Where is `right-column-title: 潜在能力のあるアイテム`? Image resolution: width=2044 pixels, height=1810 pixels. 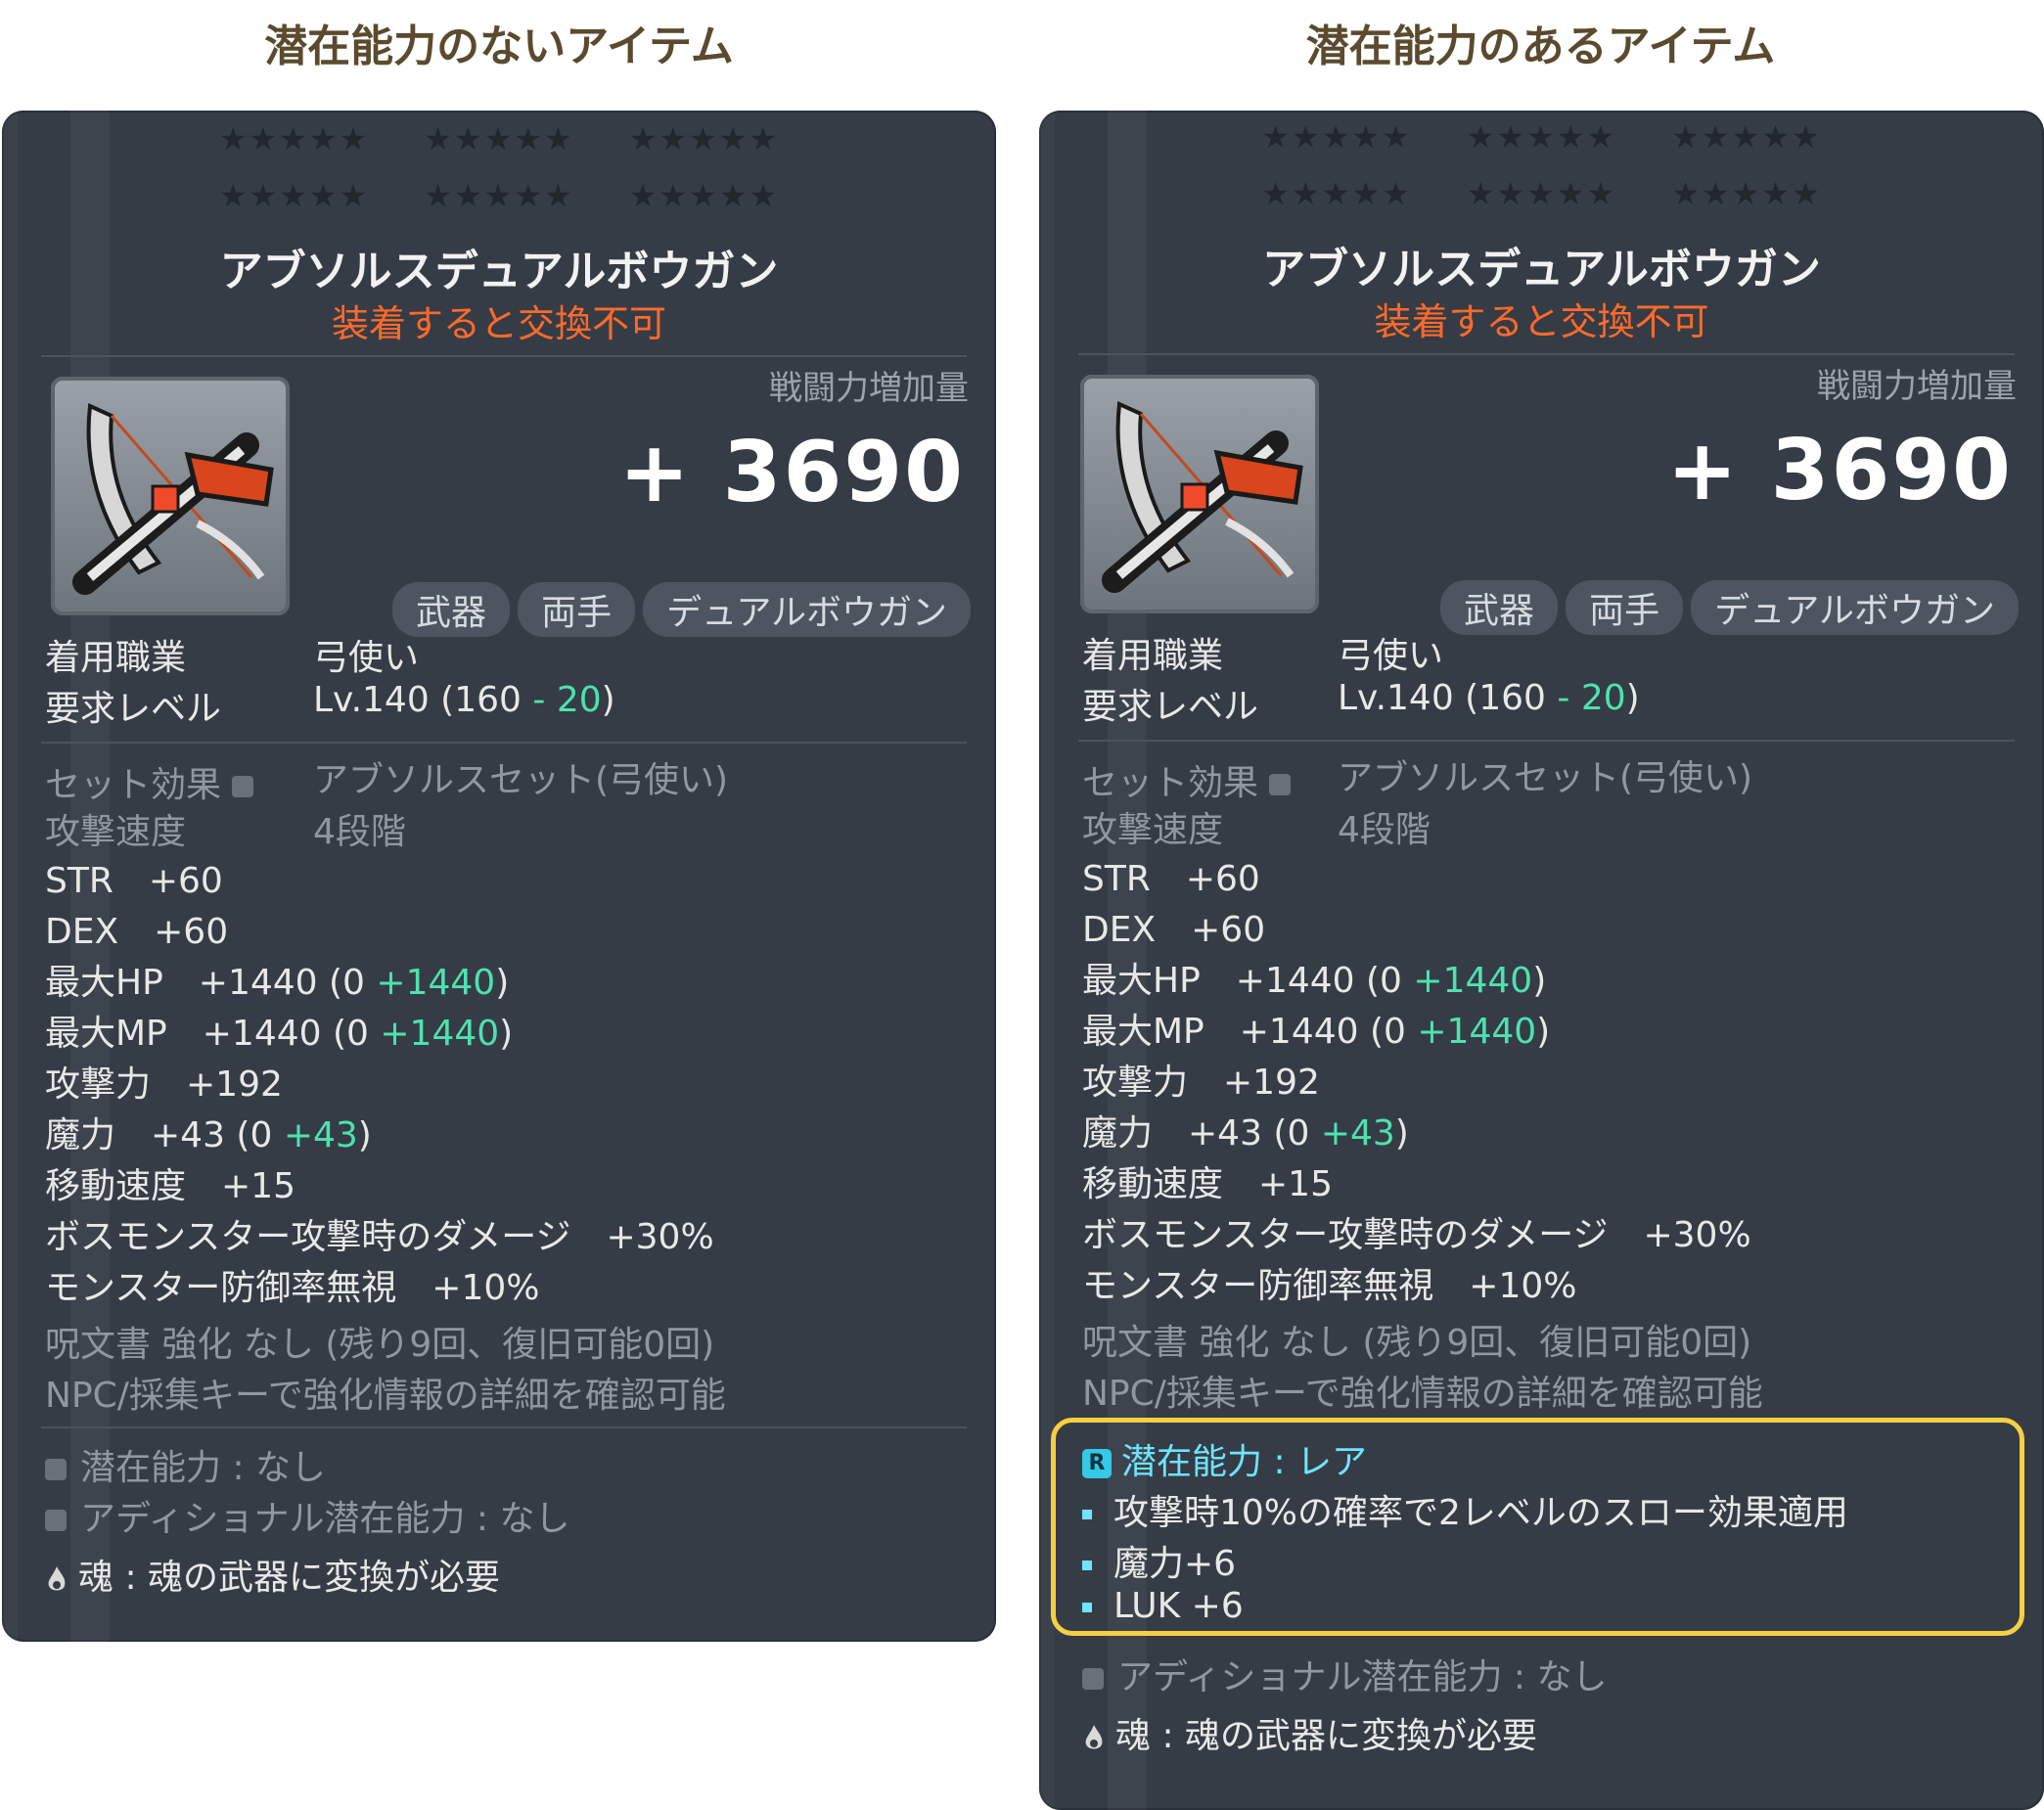
right-column-title: 潜在能力のあるアイテム is located at coordinates (1540, 46).